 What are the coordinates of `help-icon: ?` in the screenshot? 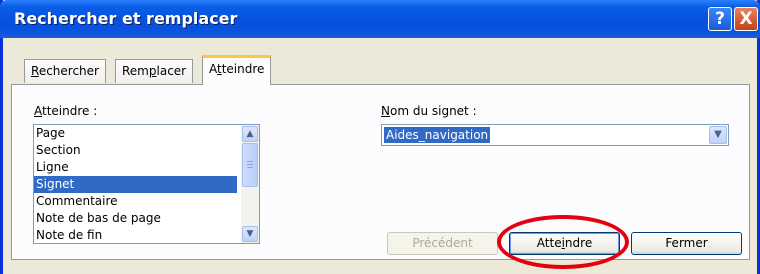 It's located at (720, 19).